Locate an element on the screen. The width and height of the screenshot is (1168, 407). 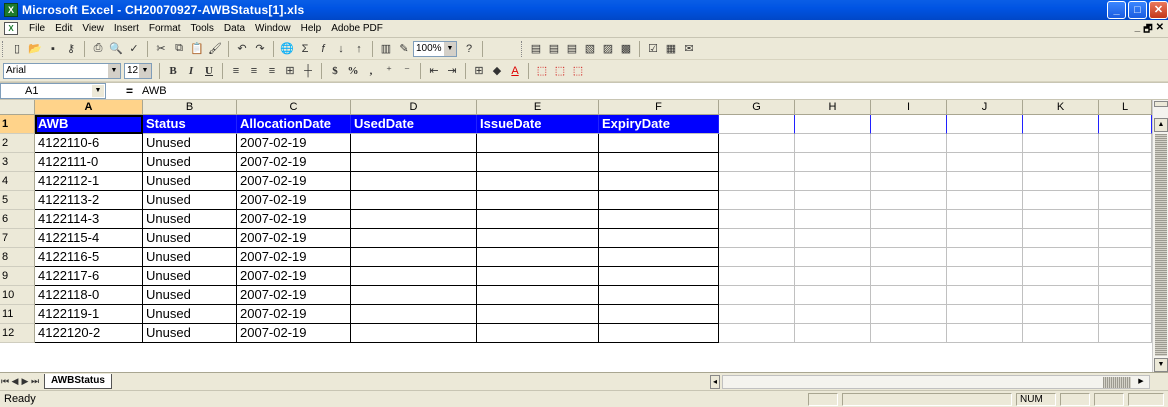
cell-i10 is located at coordinates (909, 295).